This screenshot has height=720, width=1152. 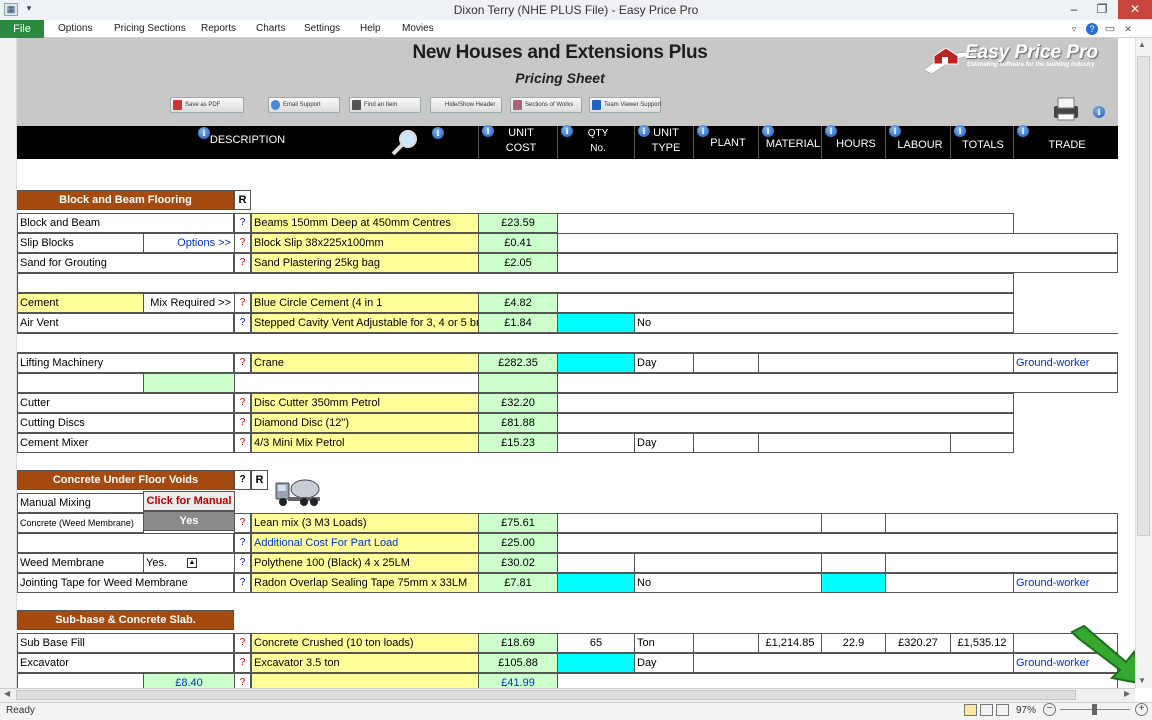 What do you see at coordinates (598, 133) in the screenshot?
I see `column-qty: QTY` at bounding box center [598, 133].